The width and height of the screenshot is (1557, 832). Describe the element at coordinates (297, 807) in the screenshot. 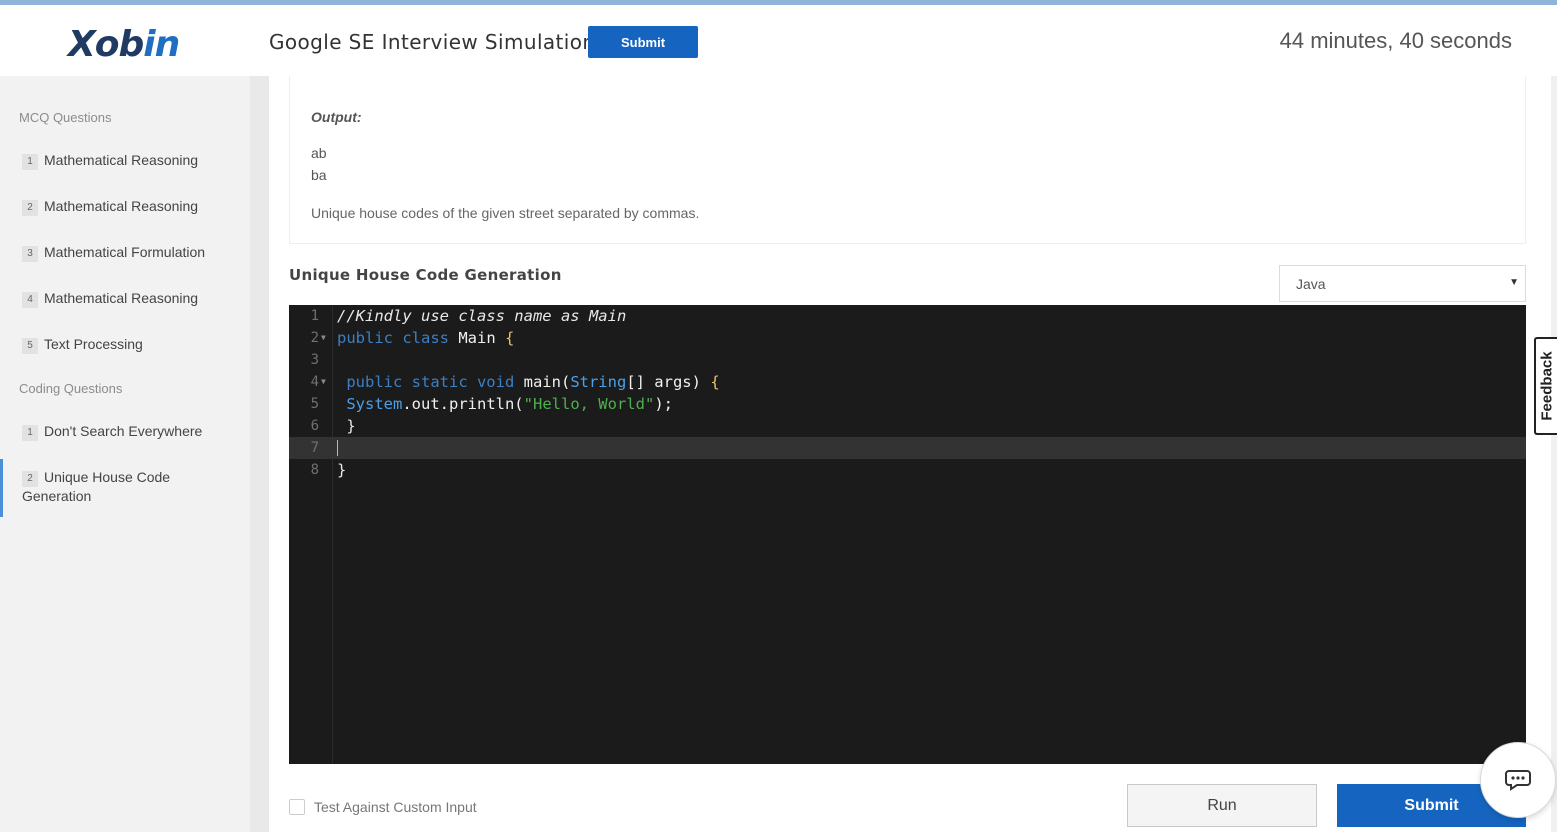

I see `custom-input-checkbox` at that location.